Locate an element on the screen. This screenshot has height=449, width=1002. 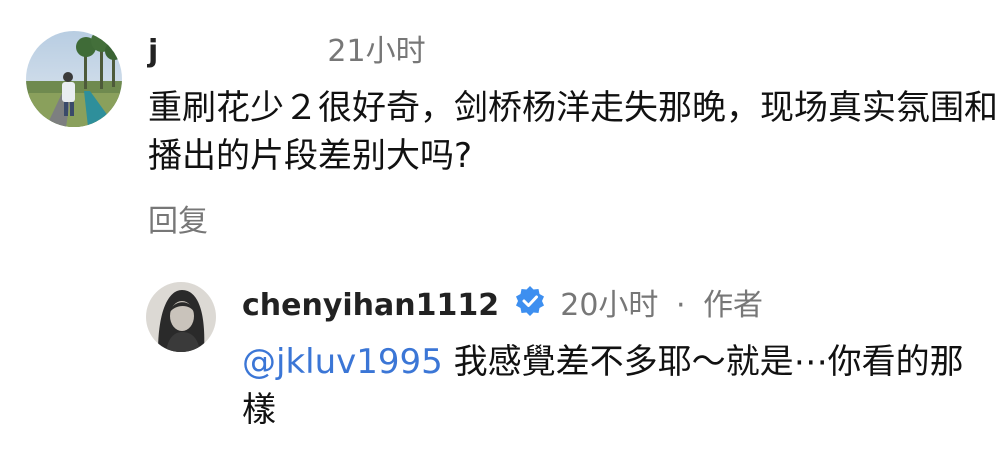
commenter-avatar is located at coordinates (74, 79).